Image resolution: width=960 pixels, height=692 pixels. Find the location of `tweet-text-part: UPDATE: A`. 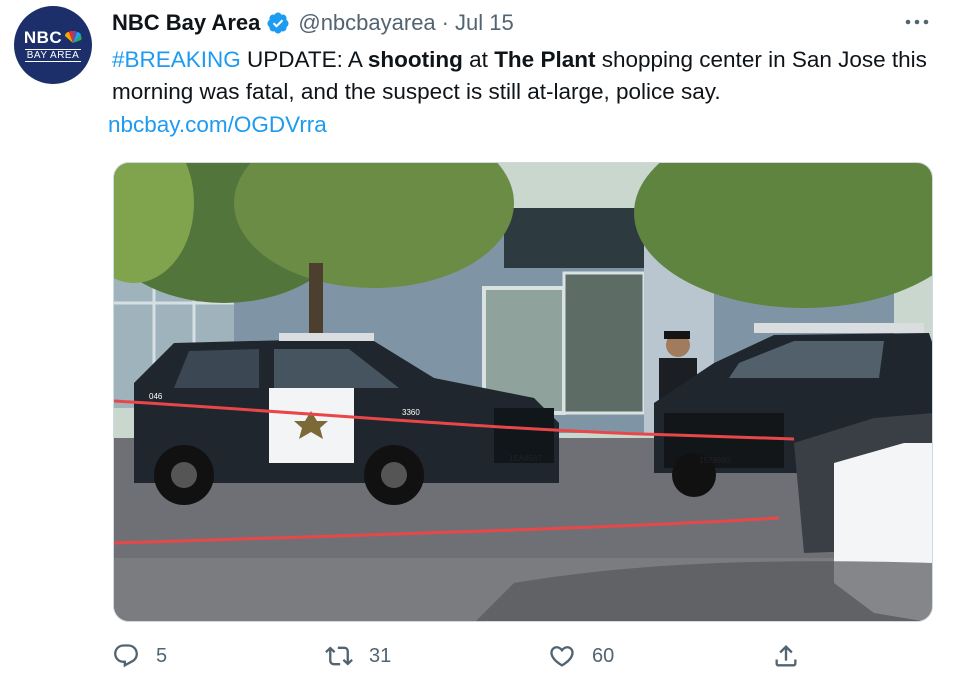

tweet-text-part: UPDATE: A is located at coordinates (304, 59).